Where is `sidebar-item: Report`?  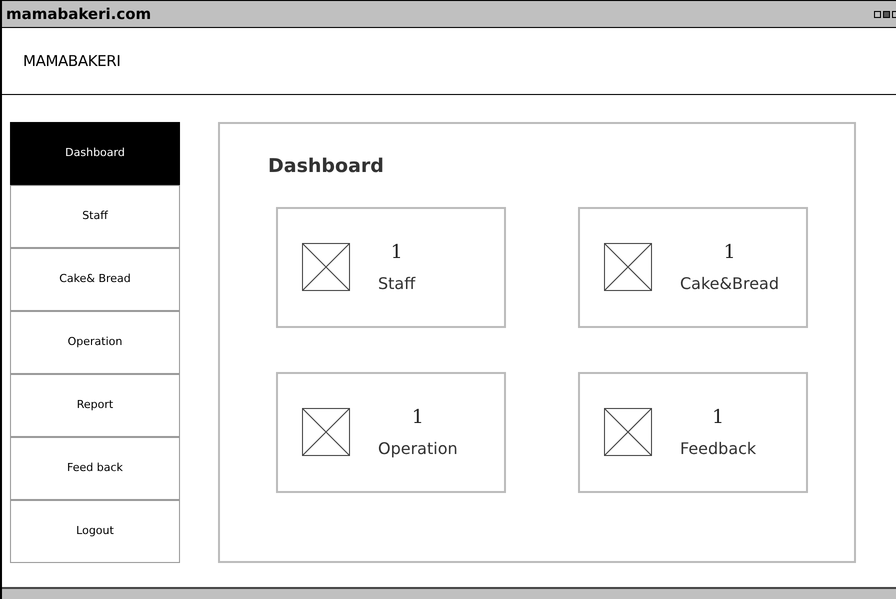 sidebar-item: Report is located at coordinates (95, 405).